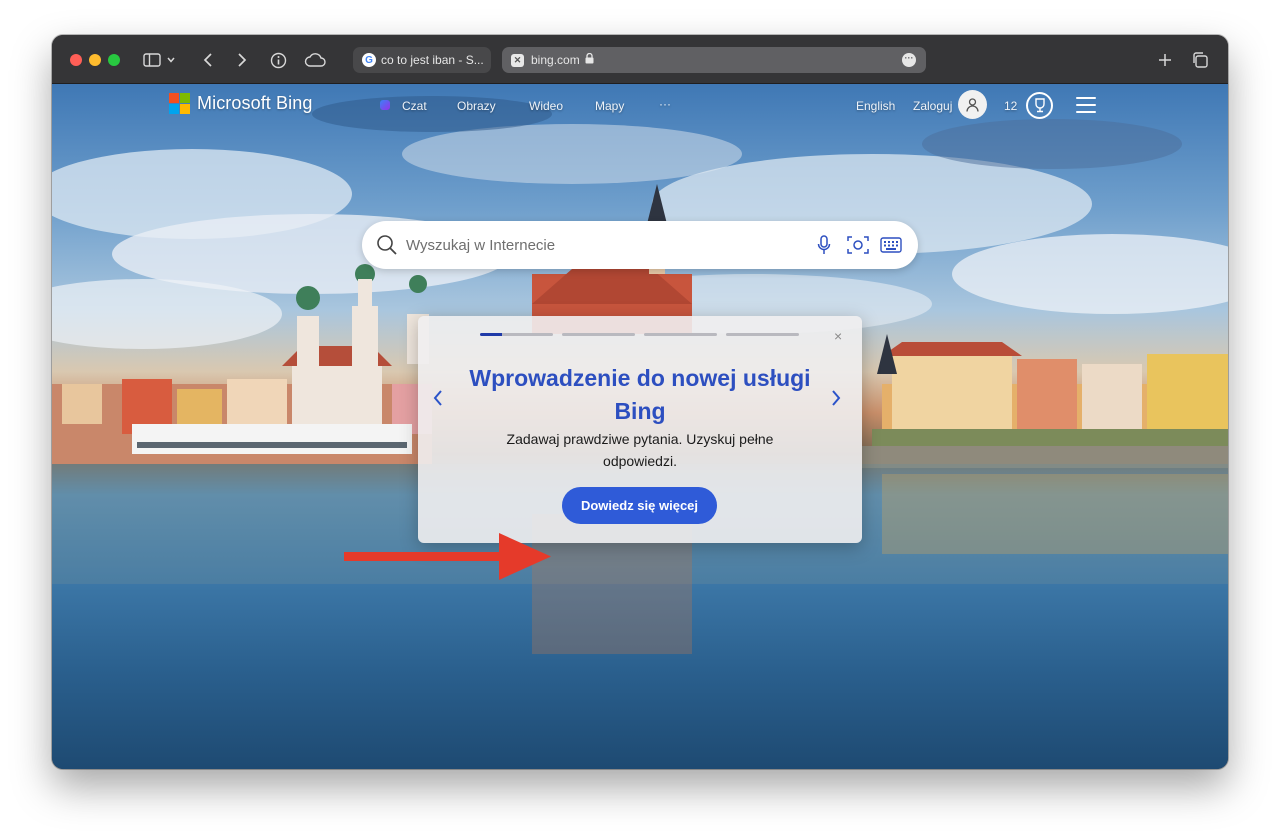  I want to click on rewards-trophy-icon, so click(1039, 105).